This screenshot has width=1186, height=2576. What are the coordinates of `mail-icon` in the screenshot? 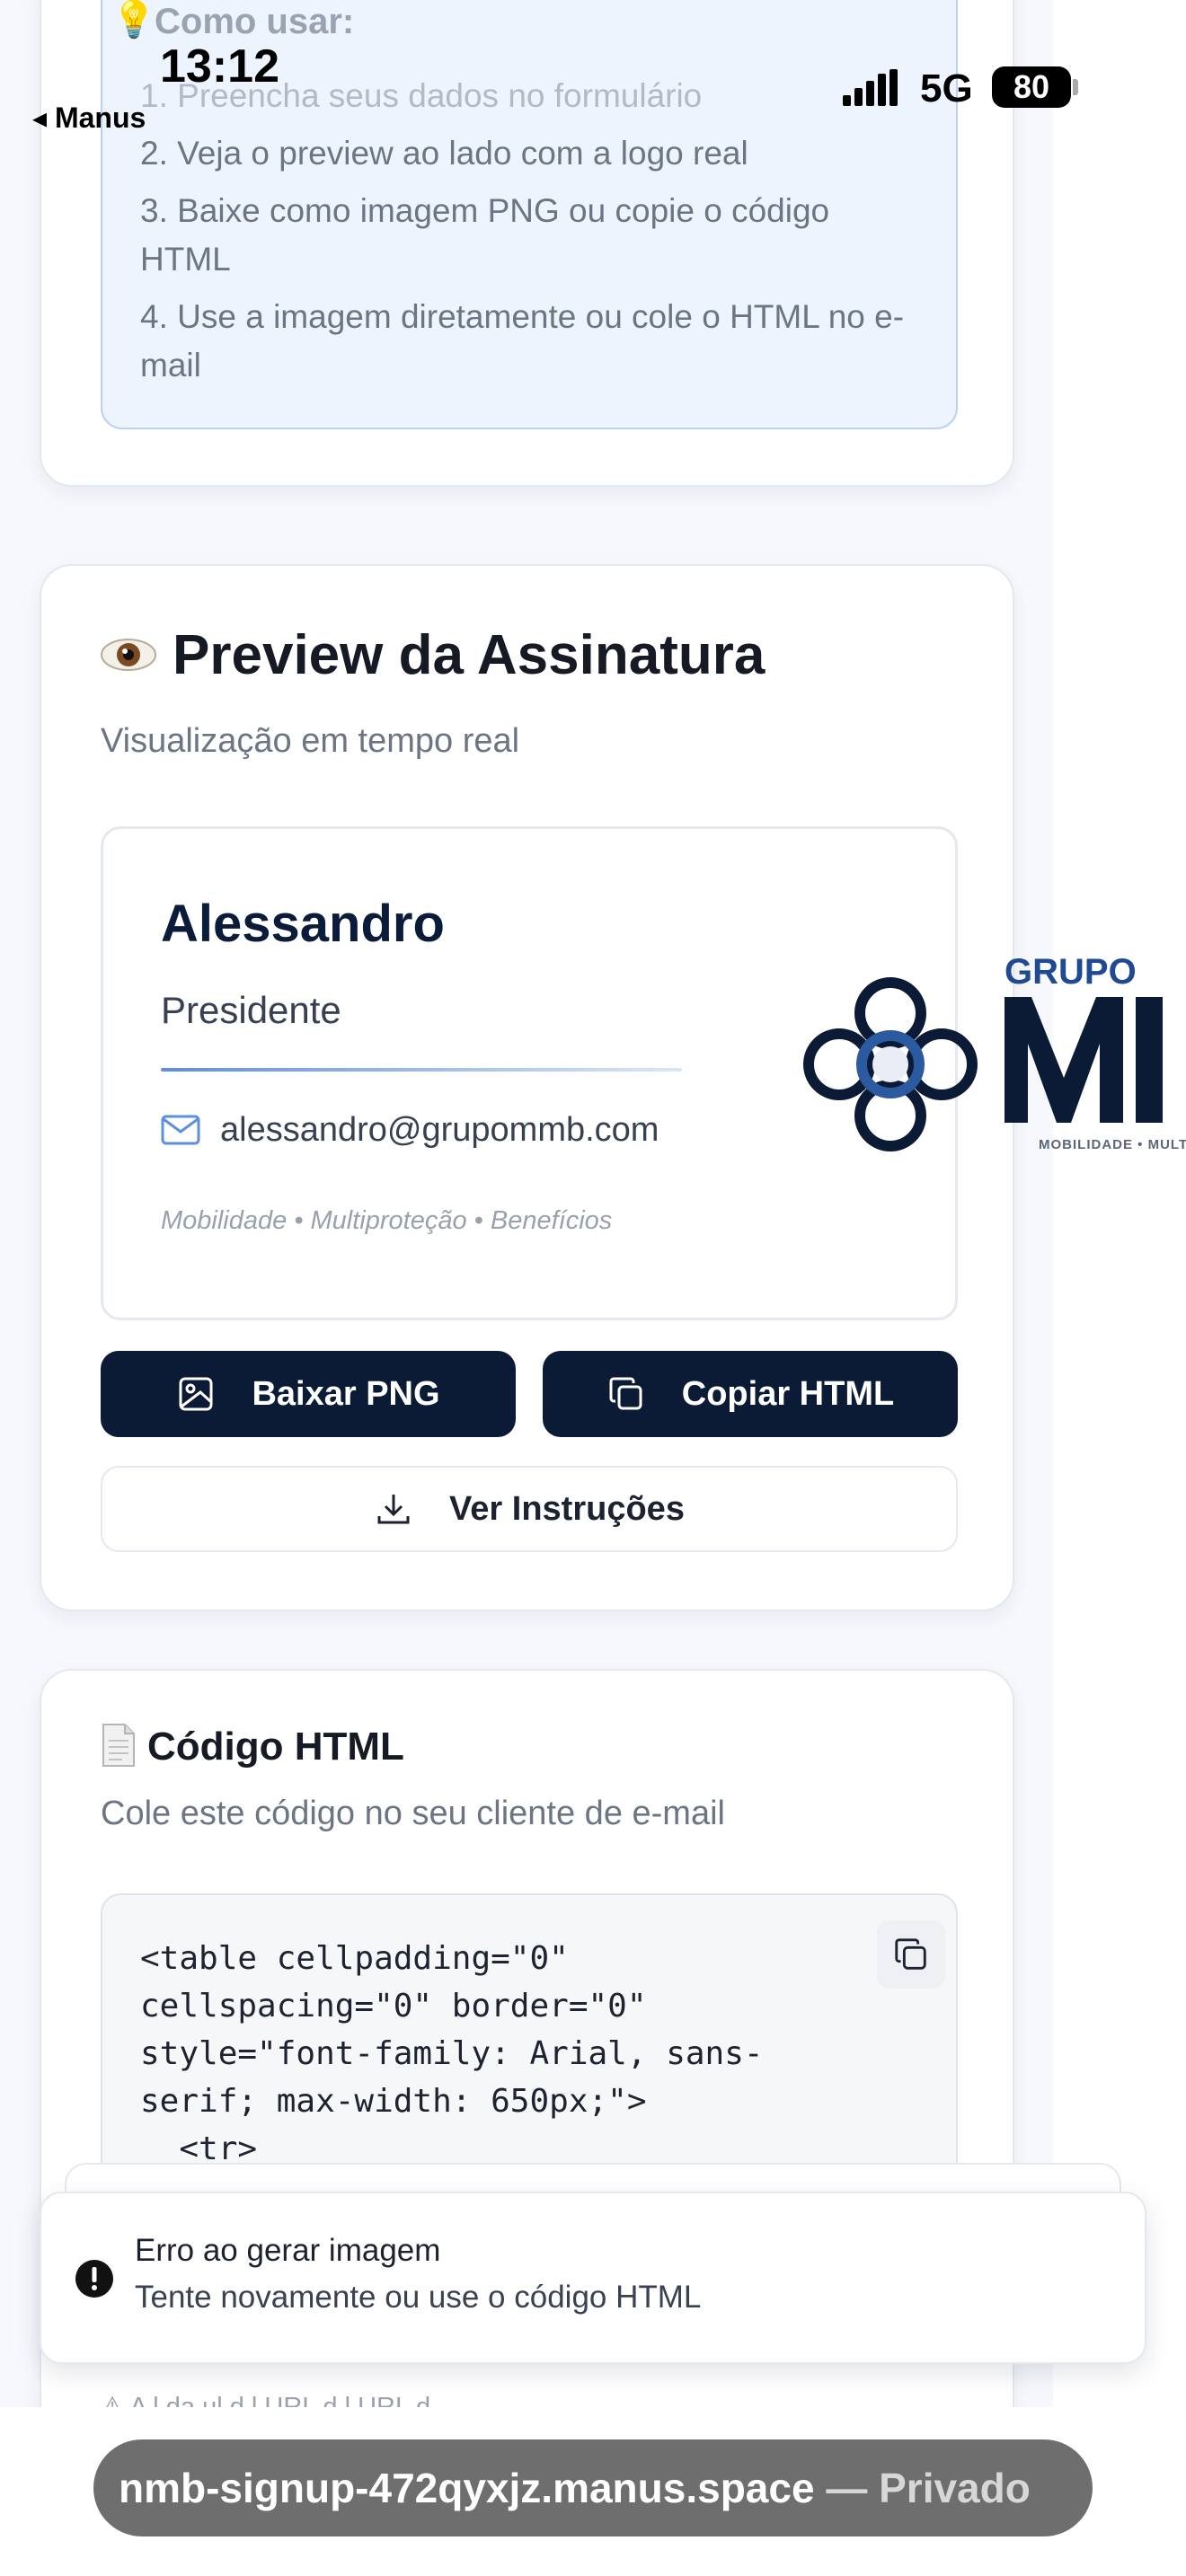 It's located at (180, 1130).